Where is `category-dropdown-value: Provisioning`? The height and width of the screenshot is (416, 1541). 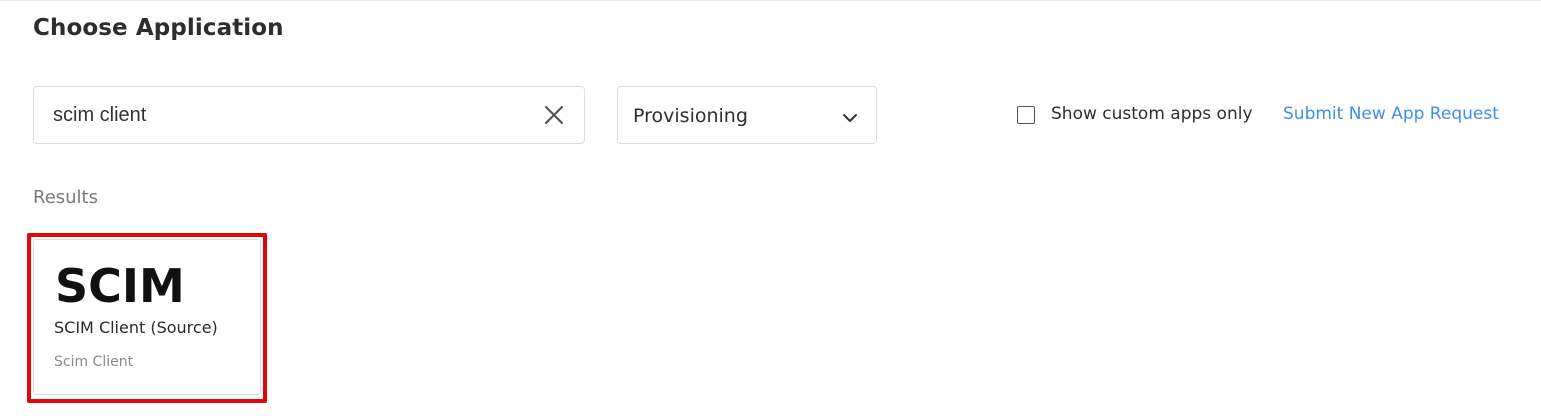
category-dropdown-value: Provisioning is located at coordinates (690, 116).